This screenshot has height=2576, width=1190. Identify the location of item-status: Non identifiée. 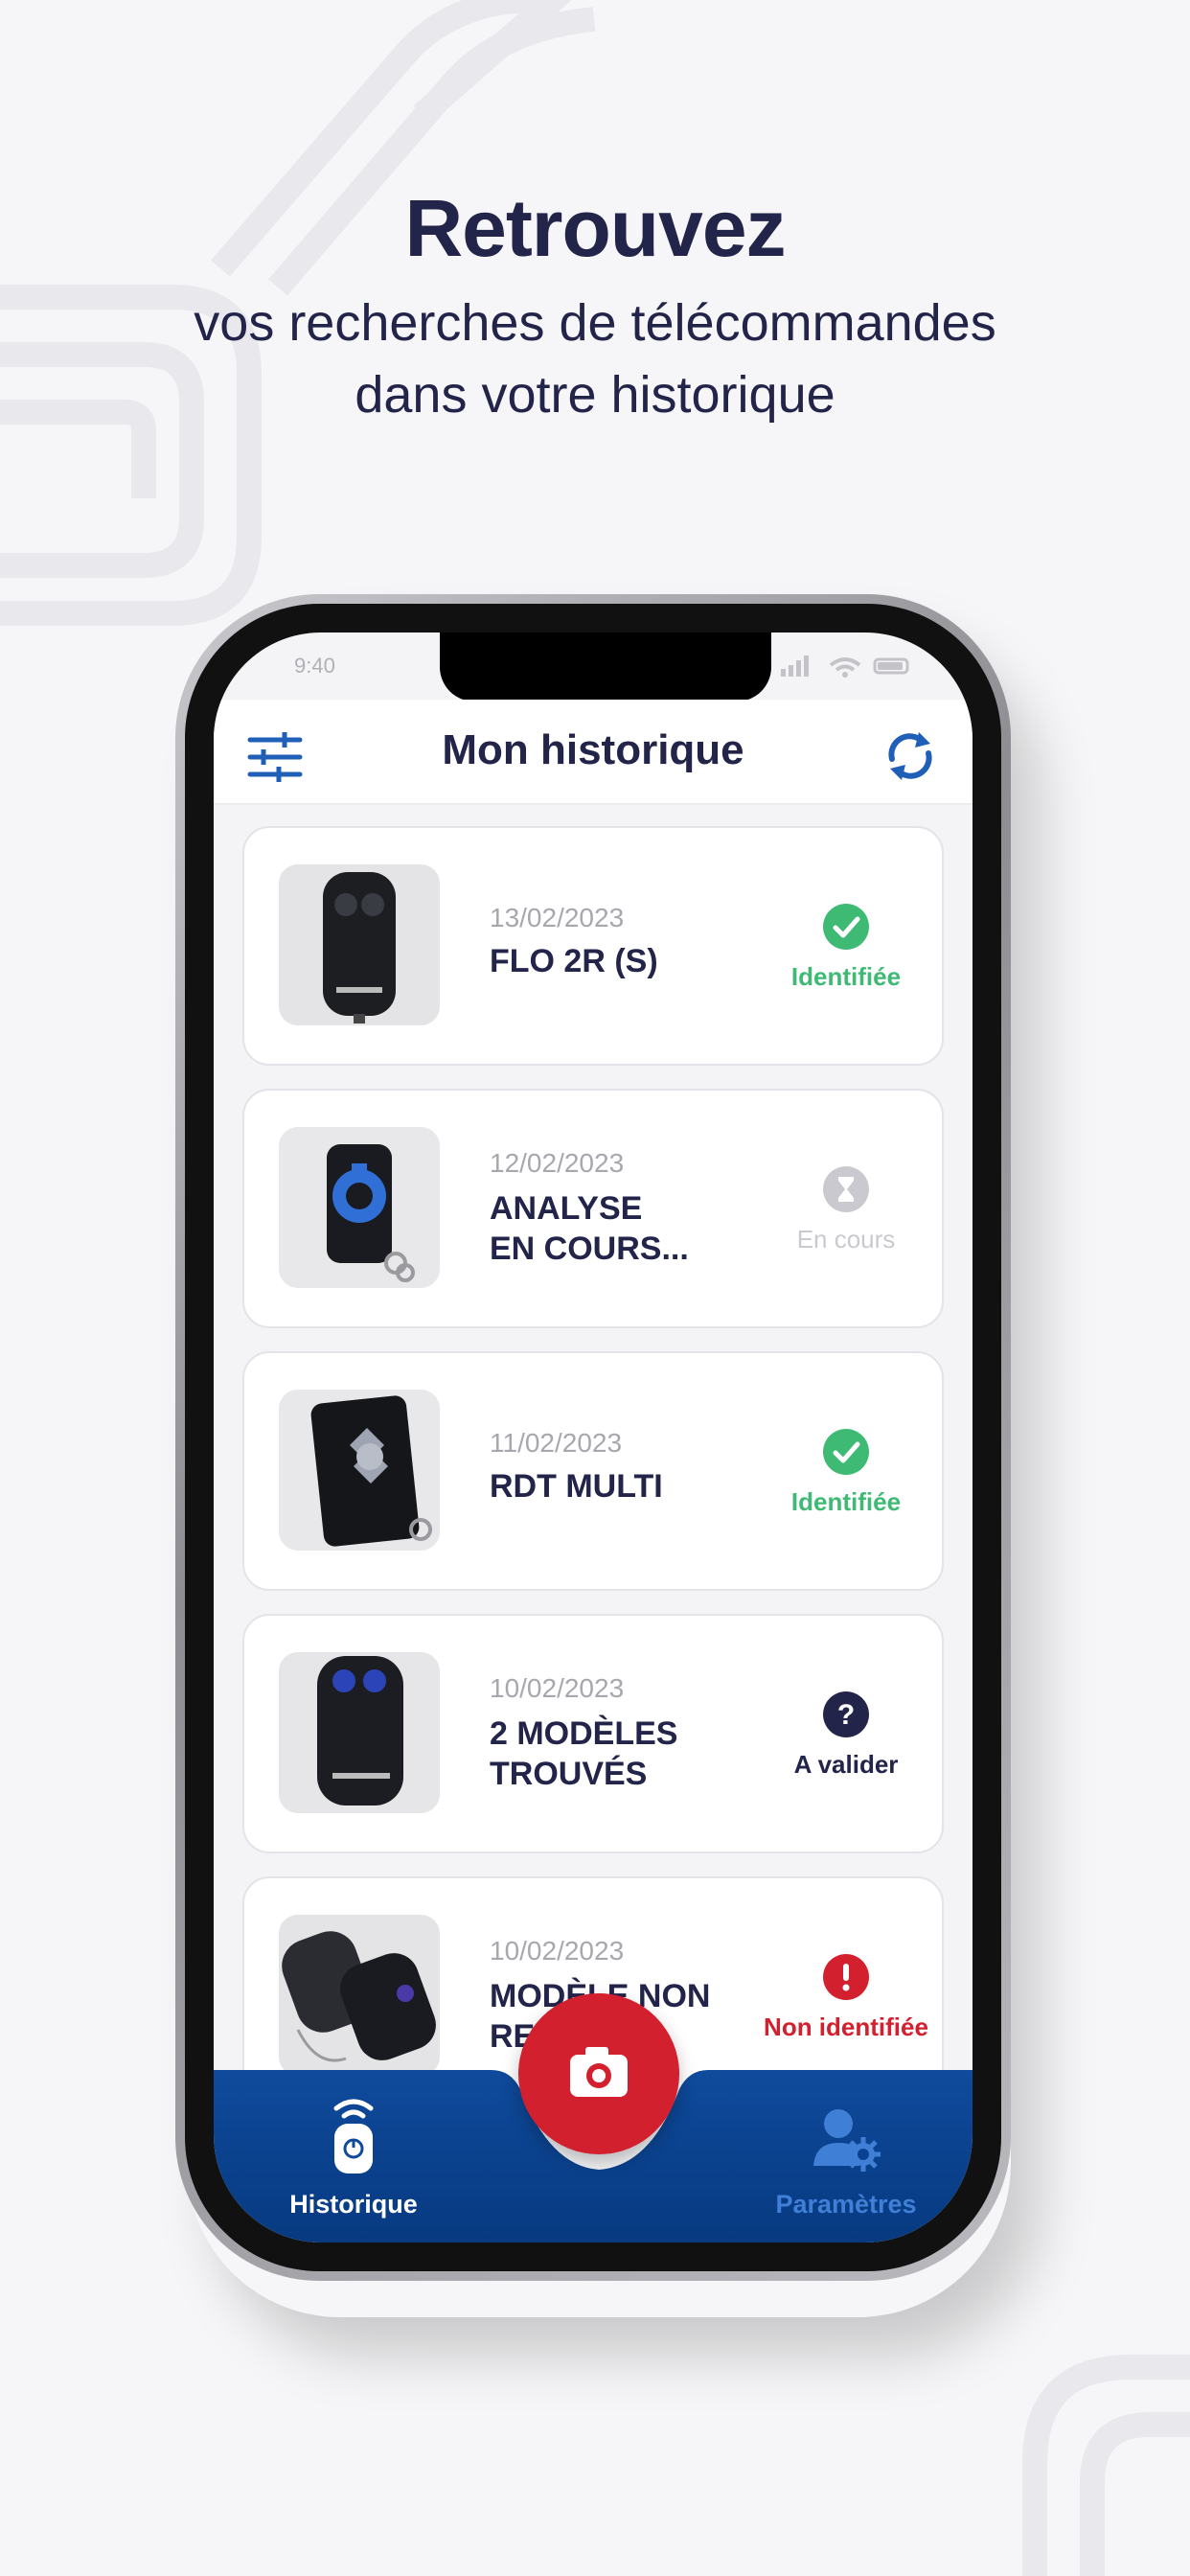
(846, 1997).